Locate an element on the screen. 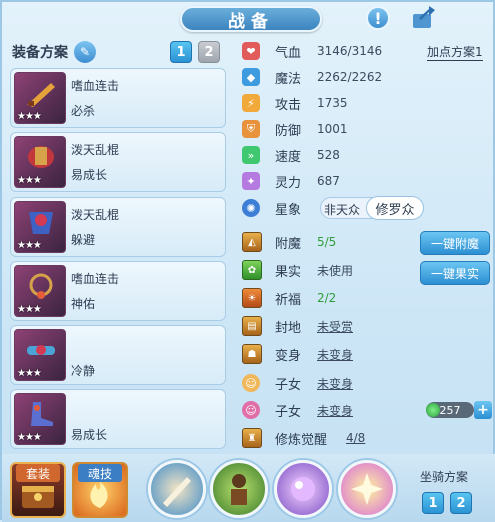 Image resolution: width=495 pixels, height=522 pixels. armor-icon: ★★★ is located at coordinates (40, 227).